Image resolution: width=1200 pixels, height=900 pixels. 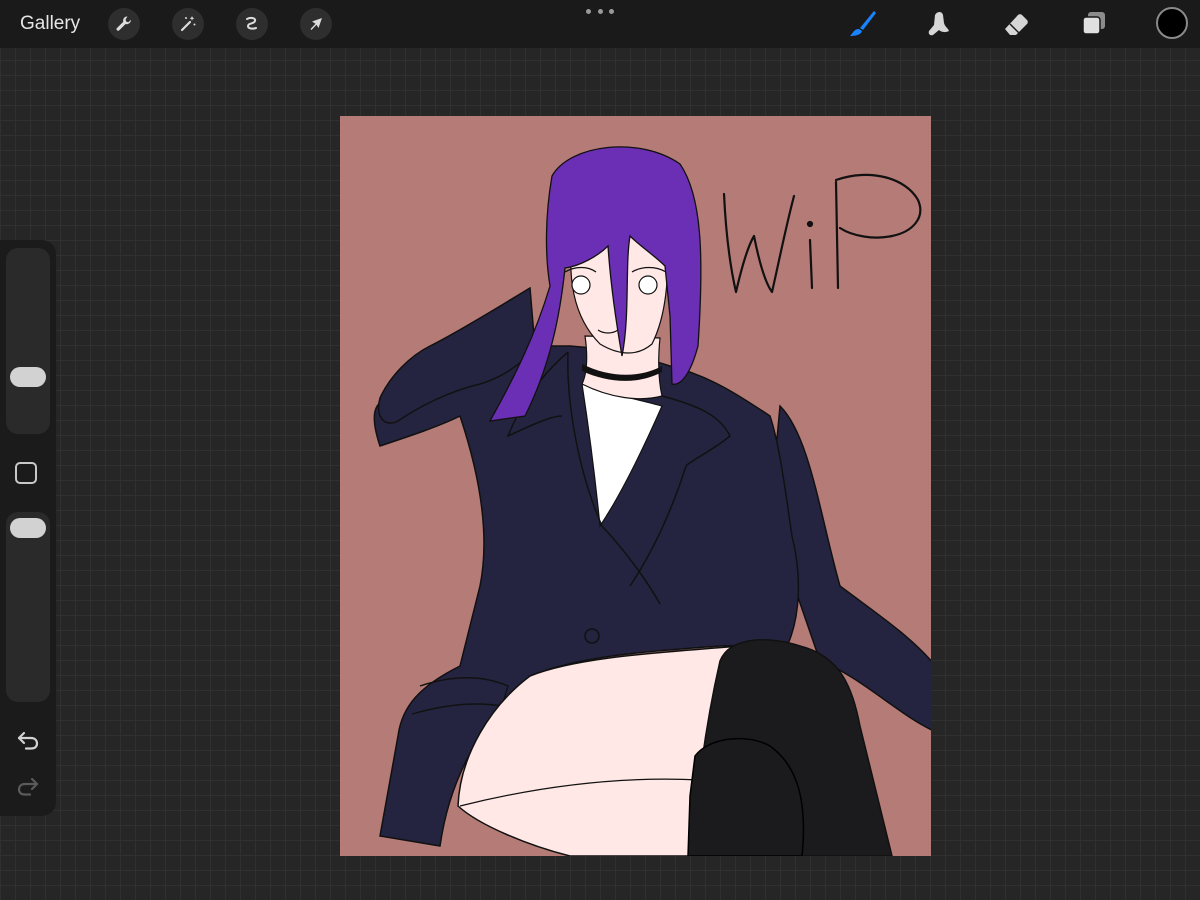 I want to click on layers-icon, so click(x=1094, y=24).